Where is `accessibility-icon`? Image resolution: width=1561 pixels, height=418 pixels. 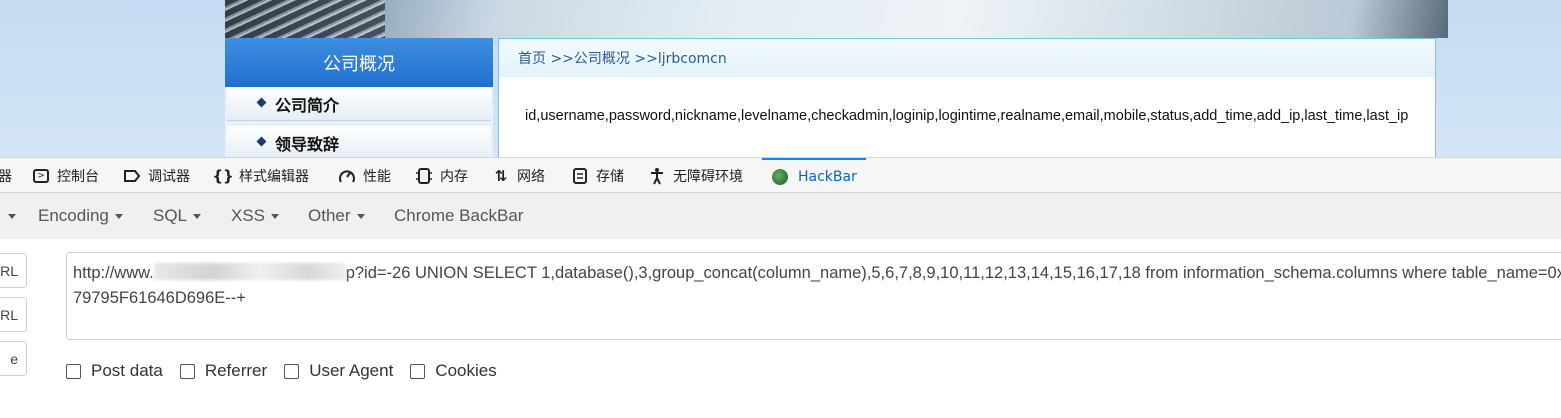 accessibility-icon is located at coordinates (657, 176).